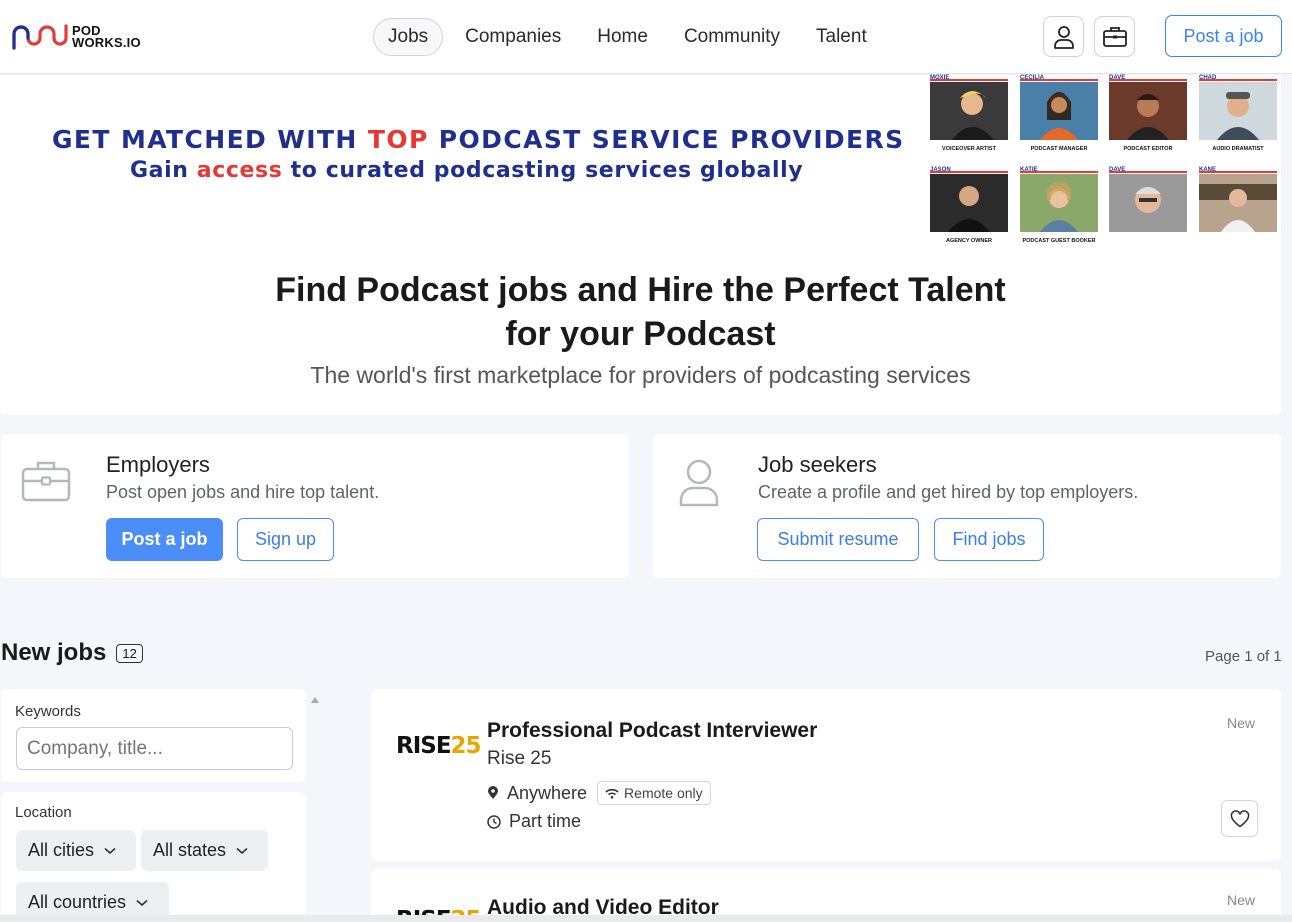  What do you see at coordinates (646, 918) in the screenshot?
I see `horizontal-scrollbar` at bounding box center [646, 918].